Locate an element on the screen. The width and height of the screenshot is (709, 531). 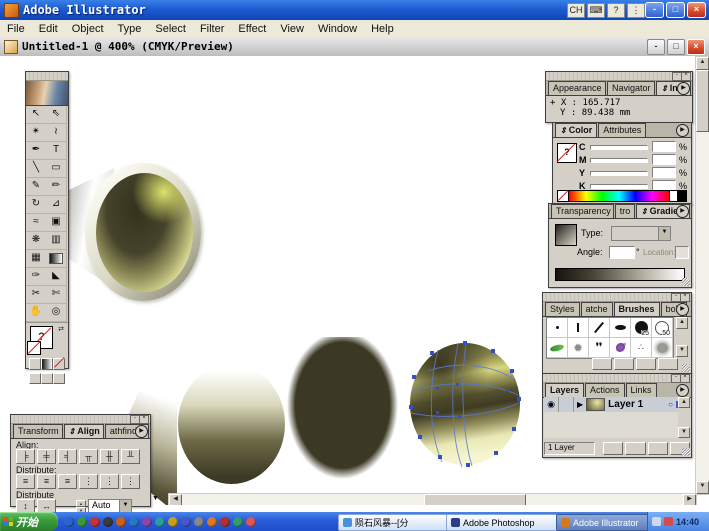
free-transform-tool: ▣ is located at coordinates (56, 223).